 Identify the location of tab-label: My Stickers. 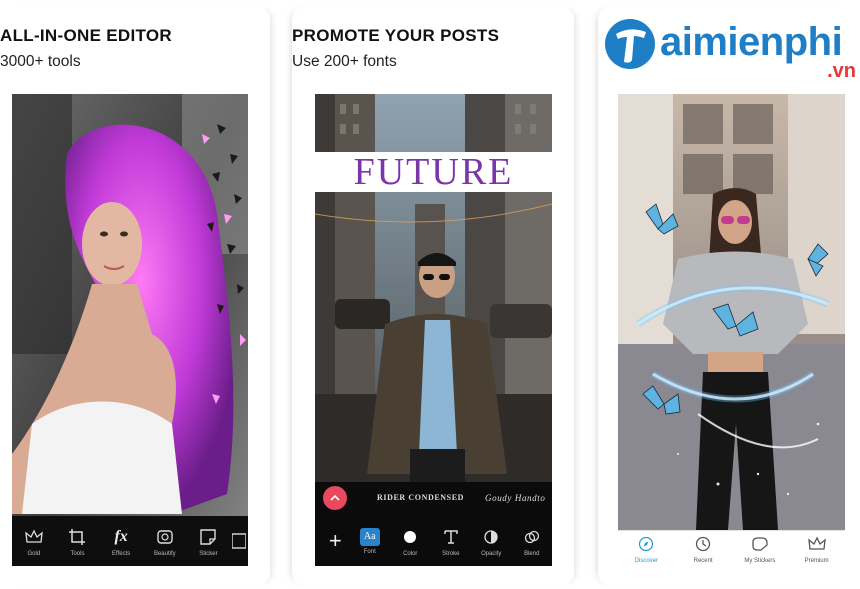
(760, 561).